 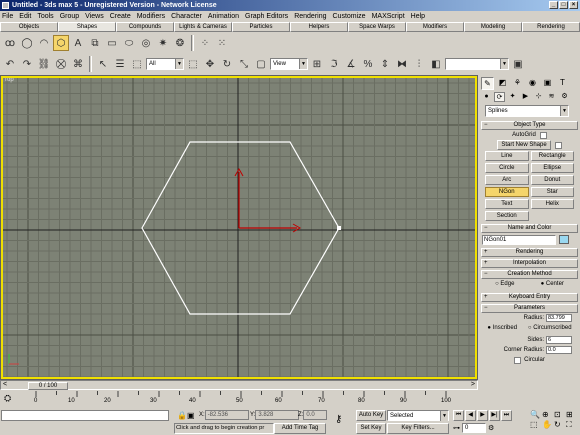 I want to click on selection-filter-dropdown: All ▼, so click(x=165, y=64).